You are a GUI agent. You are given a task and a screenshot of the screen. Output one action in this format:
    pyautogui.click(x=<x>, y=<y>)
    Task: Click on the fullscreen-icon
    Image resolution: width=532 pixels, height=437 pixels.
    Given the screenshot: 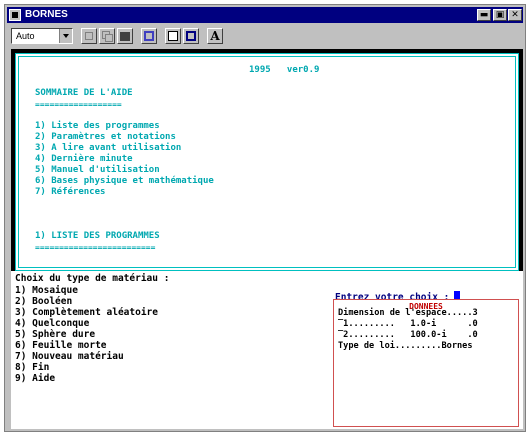 What is the action you would take?
    pyautogui.click(x=149, y=36)
    